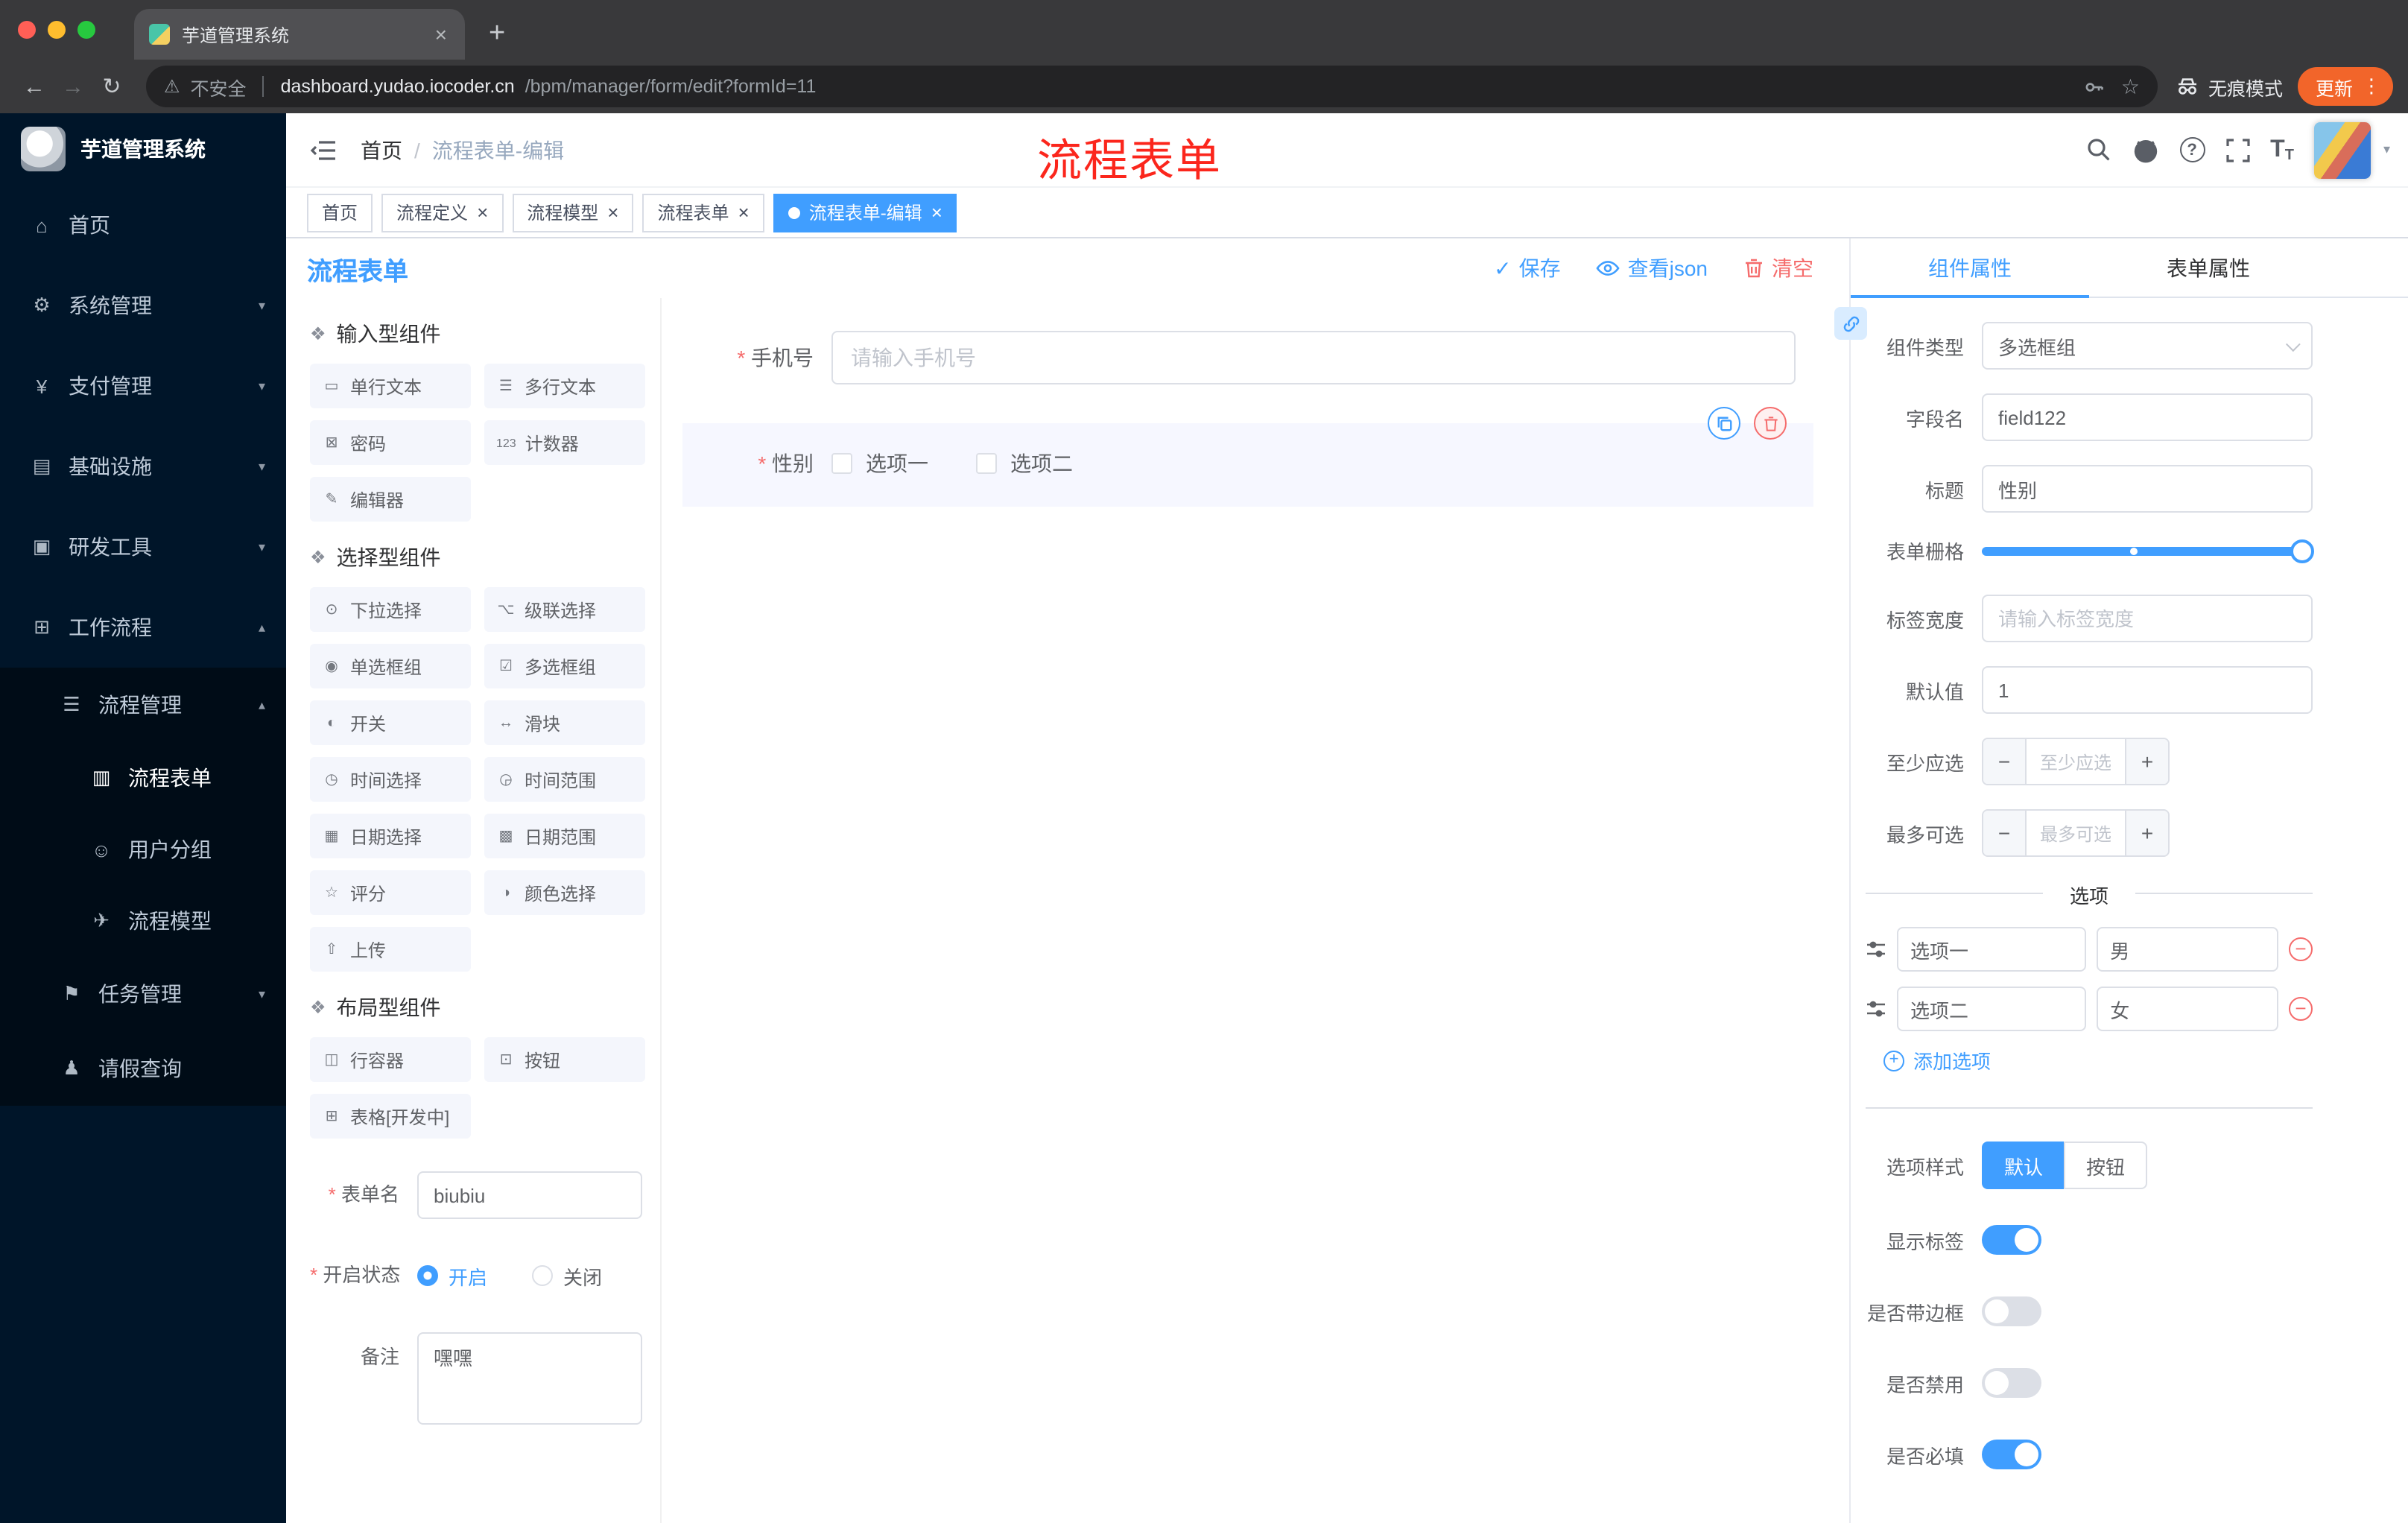 This screenshot has width=2408, height=1523. What do you see at coordinates (390, 666) in the screenshot?
I see `palette-component: ◉ 单选框组` at bounding box center [390, 666].